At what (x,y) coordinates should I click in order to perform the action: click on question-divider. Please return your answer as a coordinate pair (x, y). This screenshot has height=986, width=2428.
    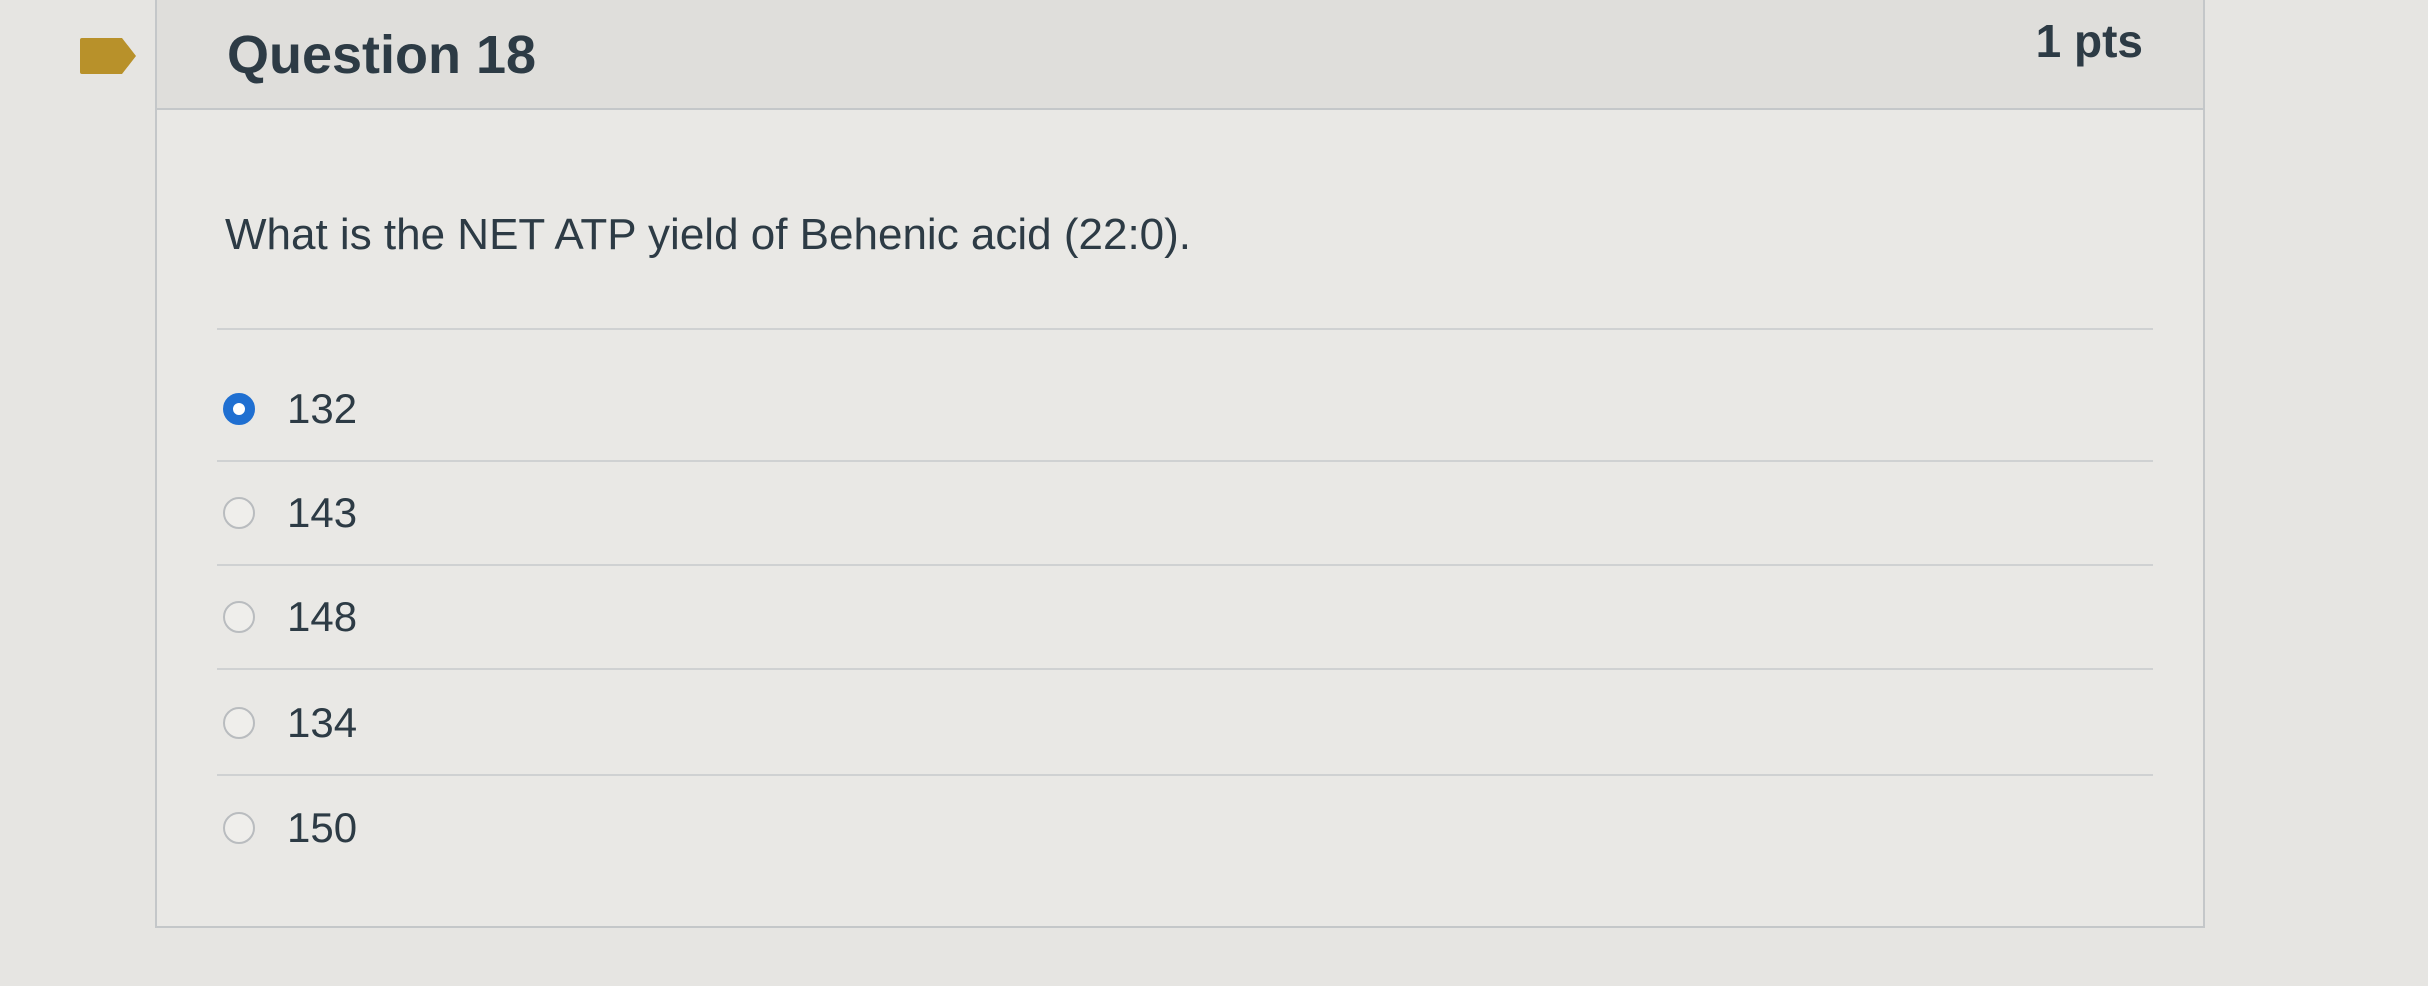
    Looking at the image, I should click on (1185, 329).